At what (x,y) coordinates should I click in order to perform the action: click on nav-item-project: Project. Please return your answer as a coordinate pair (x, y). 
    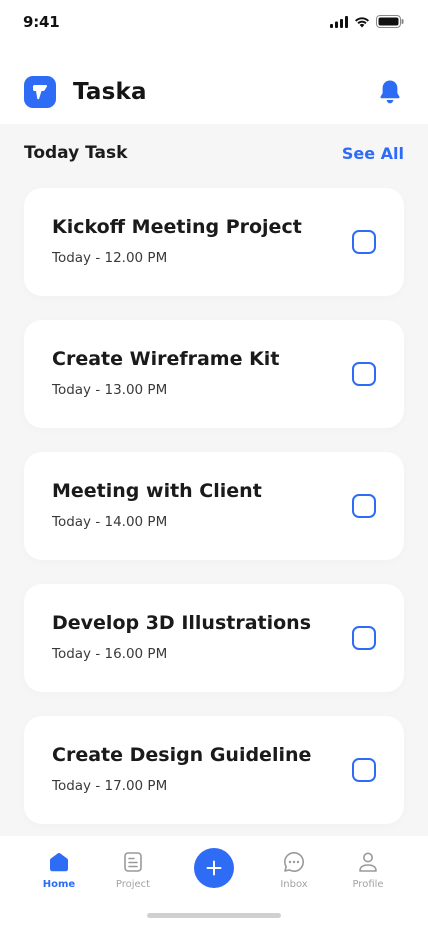
    Looking at the image, I should click on (133, 870).